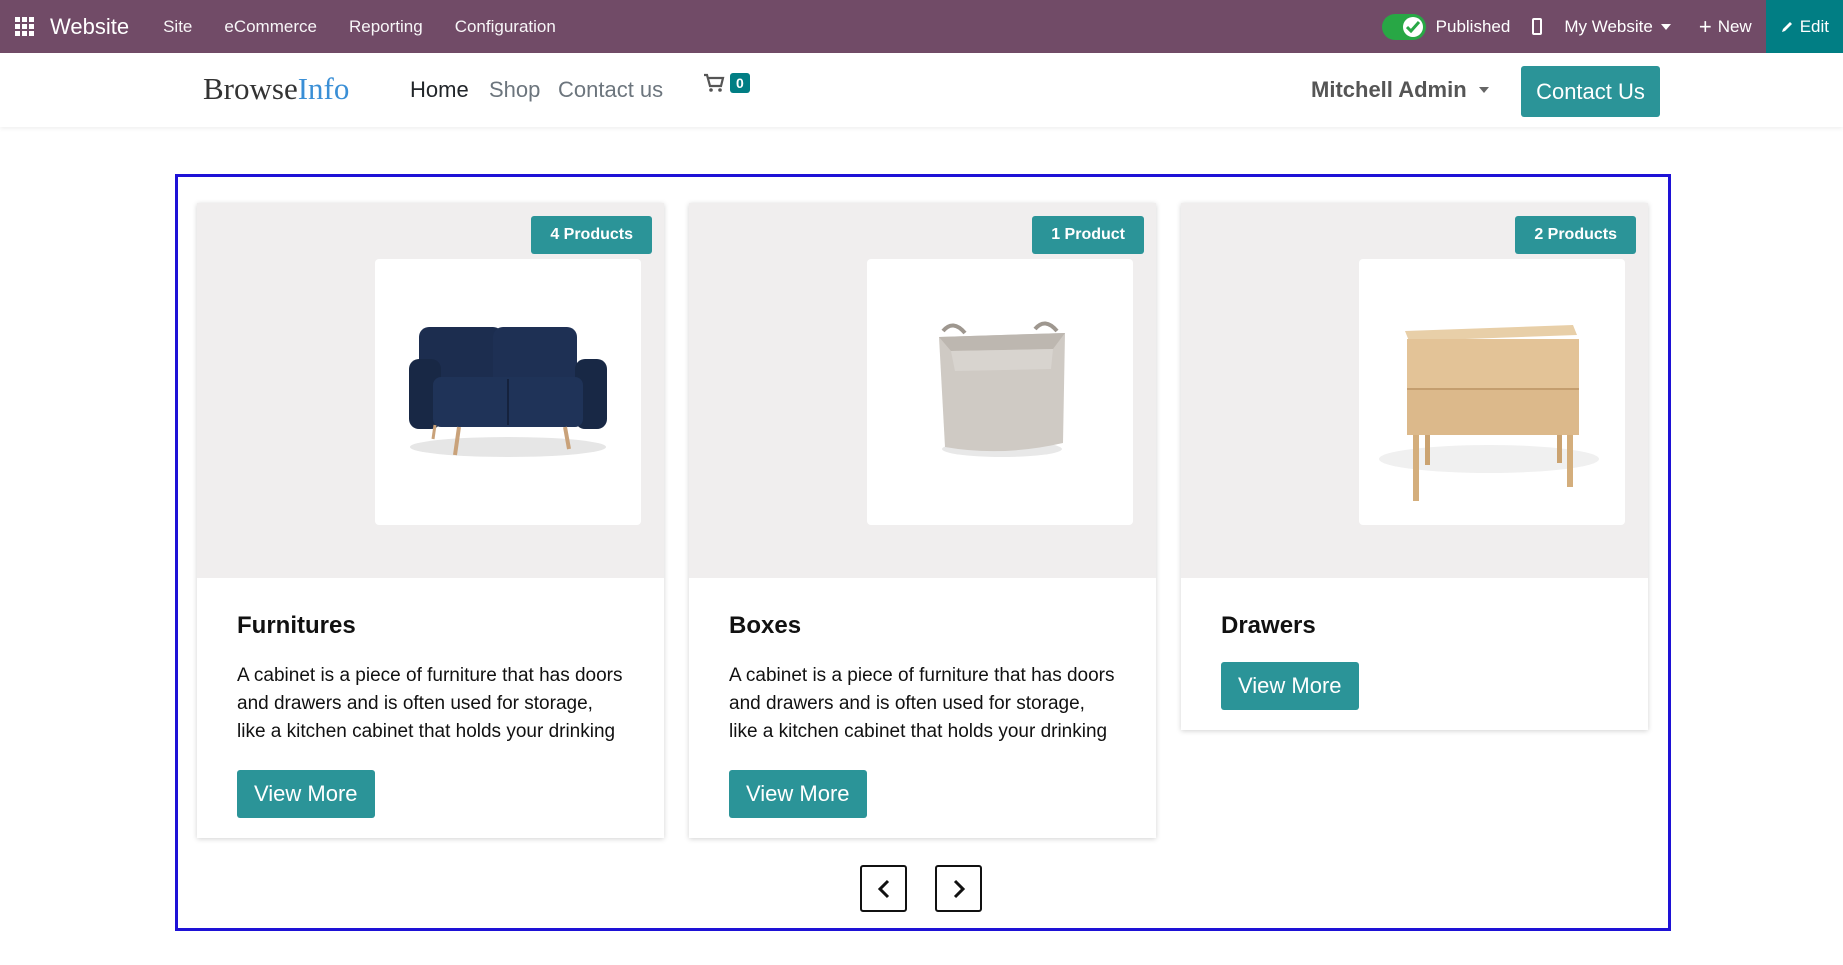 This screenshot has width=1843, height=965. Describe the element at coordinates (1473, 27) in the screenshot. I see `published-label: Published` at that location.